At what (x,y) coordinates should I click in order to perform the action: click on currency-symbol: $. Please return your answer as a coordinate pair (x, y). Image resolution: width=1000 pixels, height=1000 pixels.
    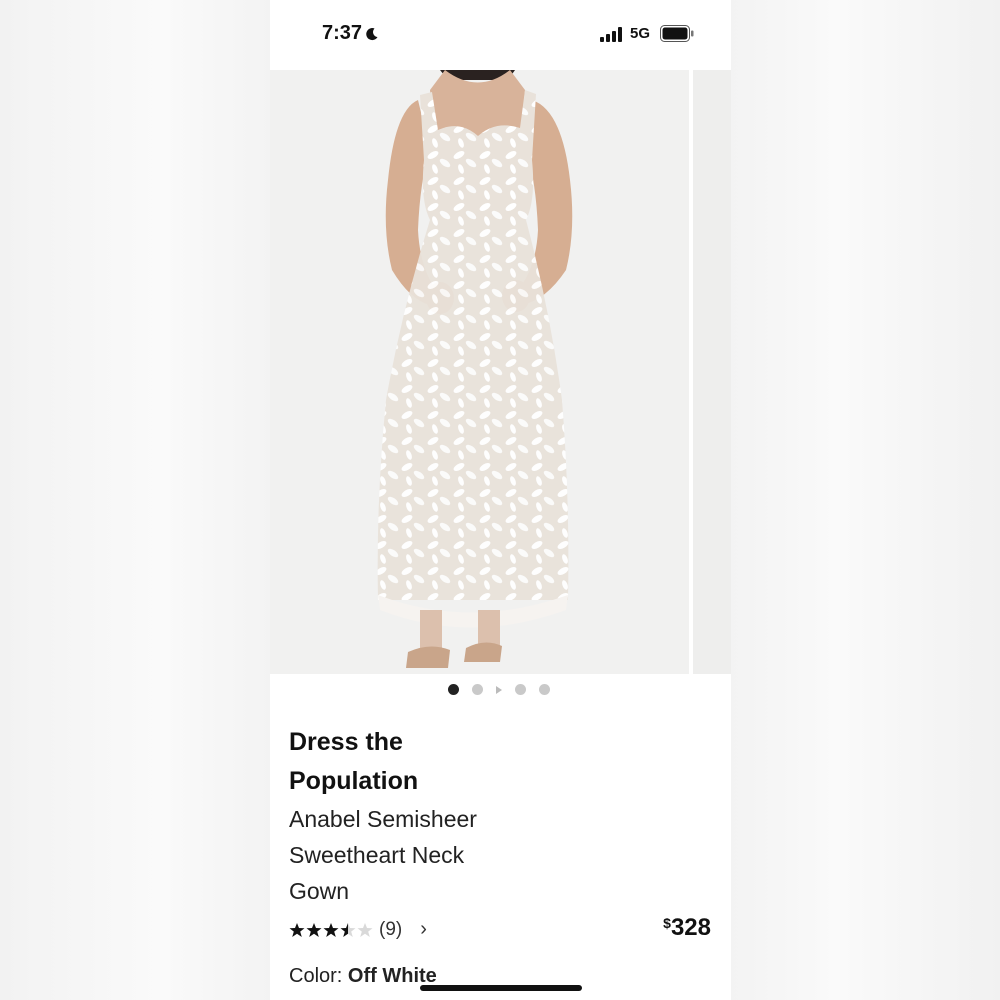
    Looking at the image, I should click on (667, 923).